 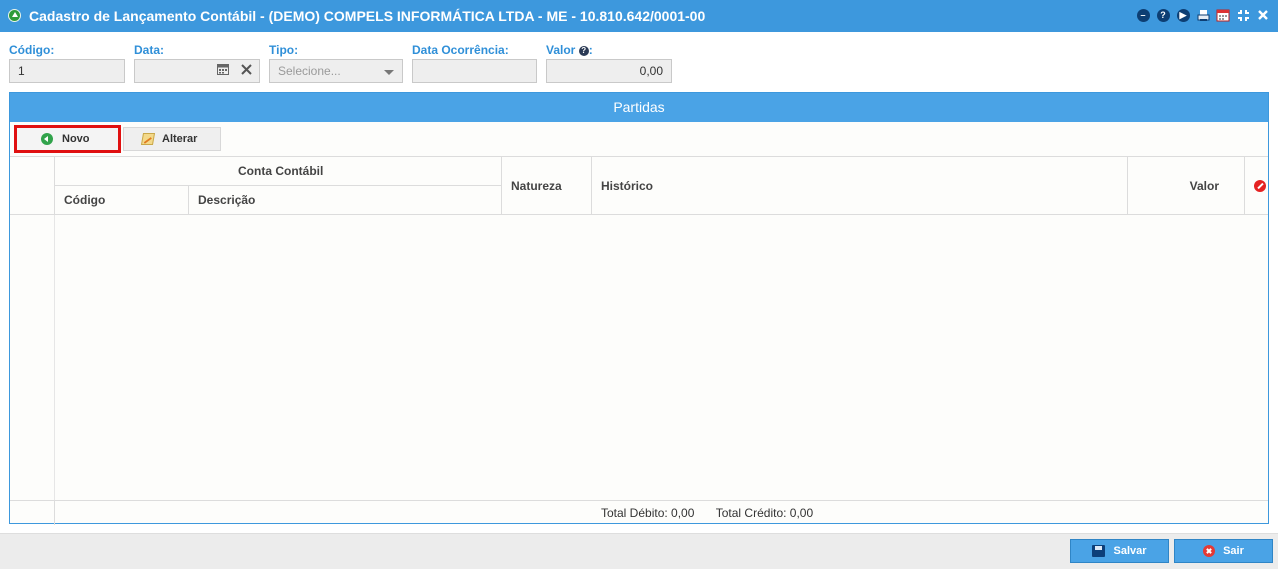 I want to click on chevron-down-icon, so click(x=389, y=72).